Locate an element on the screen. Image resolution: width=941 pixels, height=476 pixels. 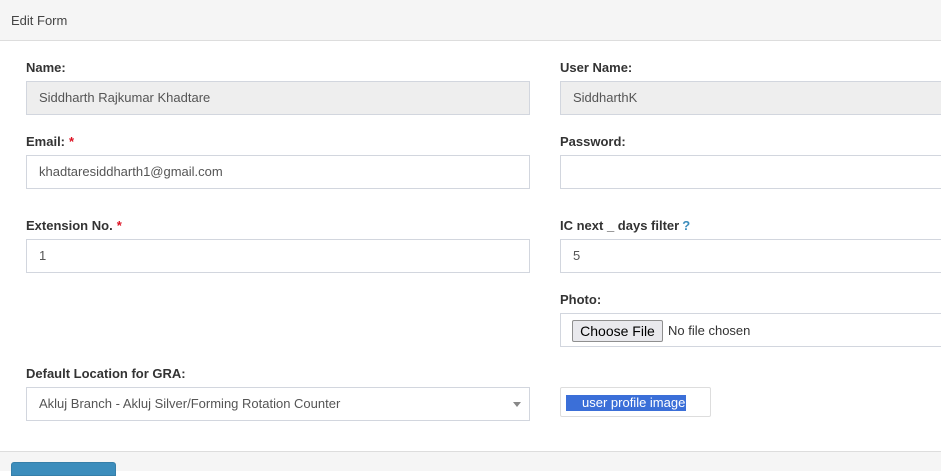
ic-filter-field: 5 is located at coordinates (750, 256).